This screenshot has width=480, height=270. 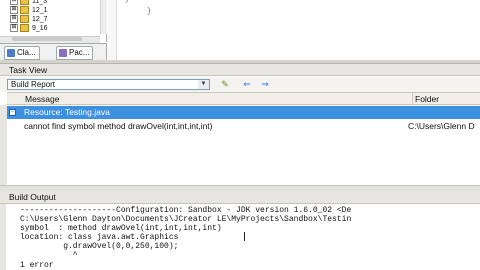 I want to click on collapse-icon: −, so click(x=12, y=112).